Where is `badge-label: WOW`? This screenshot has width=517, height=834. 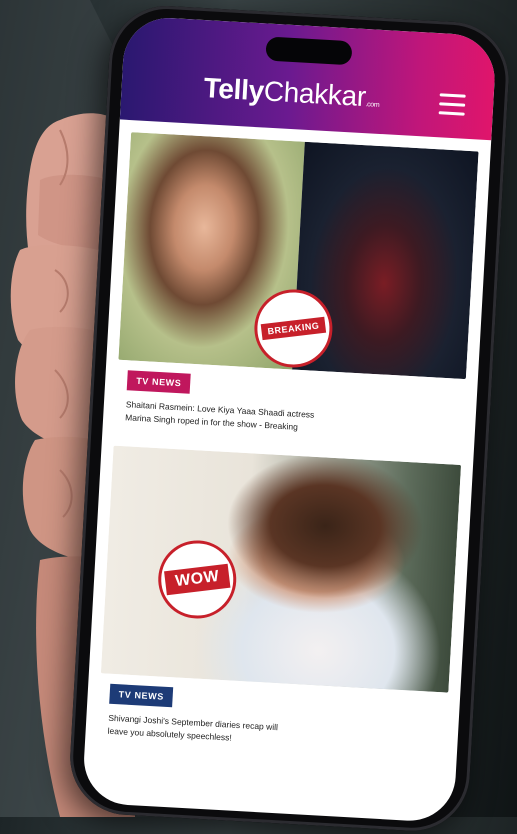 badge-label: WOW is located at coordinates (197, 579).